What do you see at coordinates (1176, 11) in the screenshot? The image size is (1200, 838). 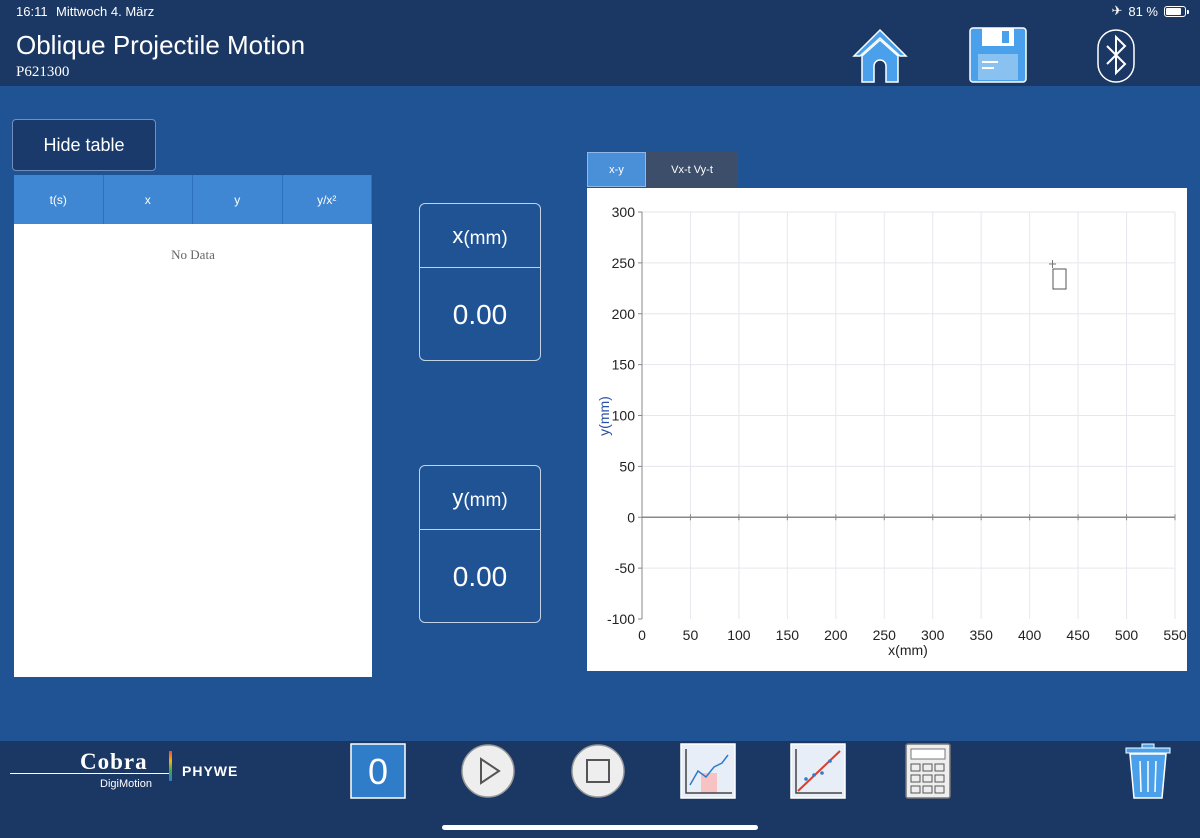 I see `battery-icon` at bounding box center [1176, 11].